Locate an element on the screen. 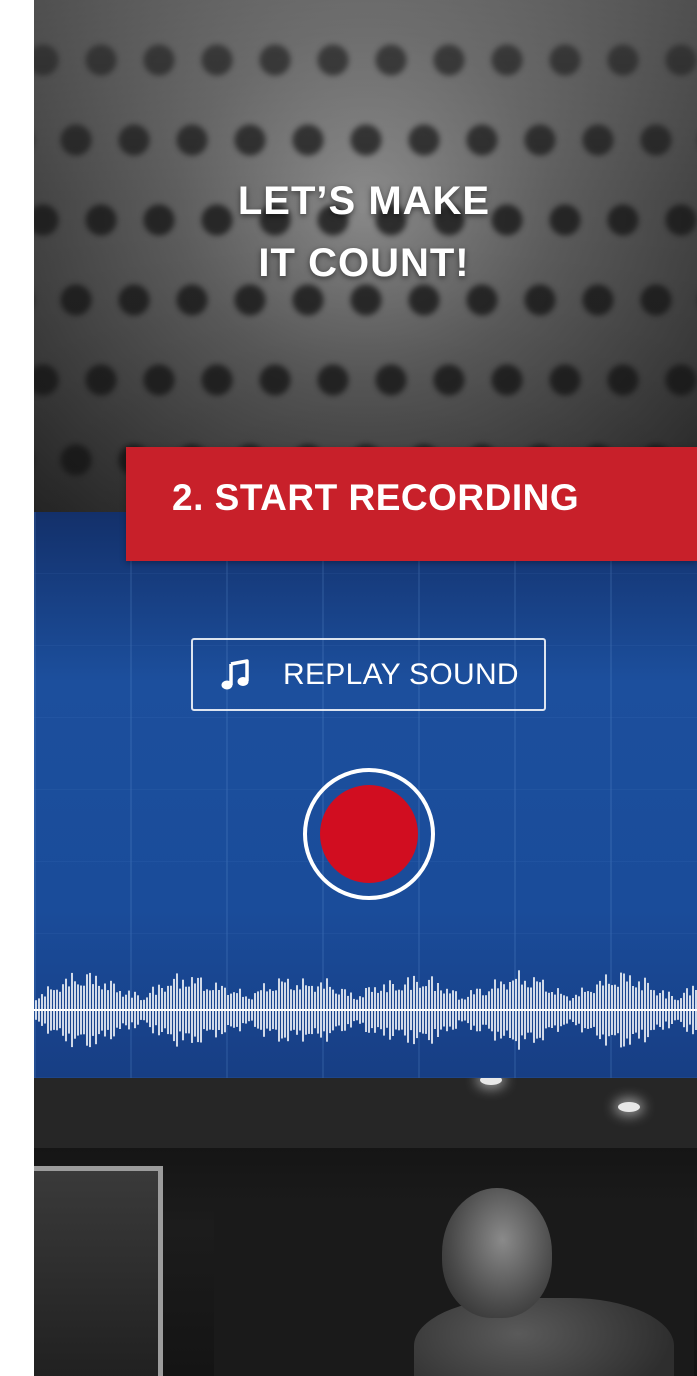 The height and width of the screenshot is (1376, 697). music-note-icon is located at coordinates (236, 675).